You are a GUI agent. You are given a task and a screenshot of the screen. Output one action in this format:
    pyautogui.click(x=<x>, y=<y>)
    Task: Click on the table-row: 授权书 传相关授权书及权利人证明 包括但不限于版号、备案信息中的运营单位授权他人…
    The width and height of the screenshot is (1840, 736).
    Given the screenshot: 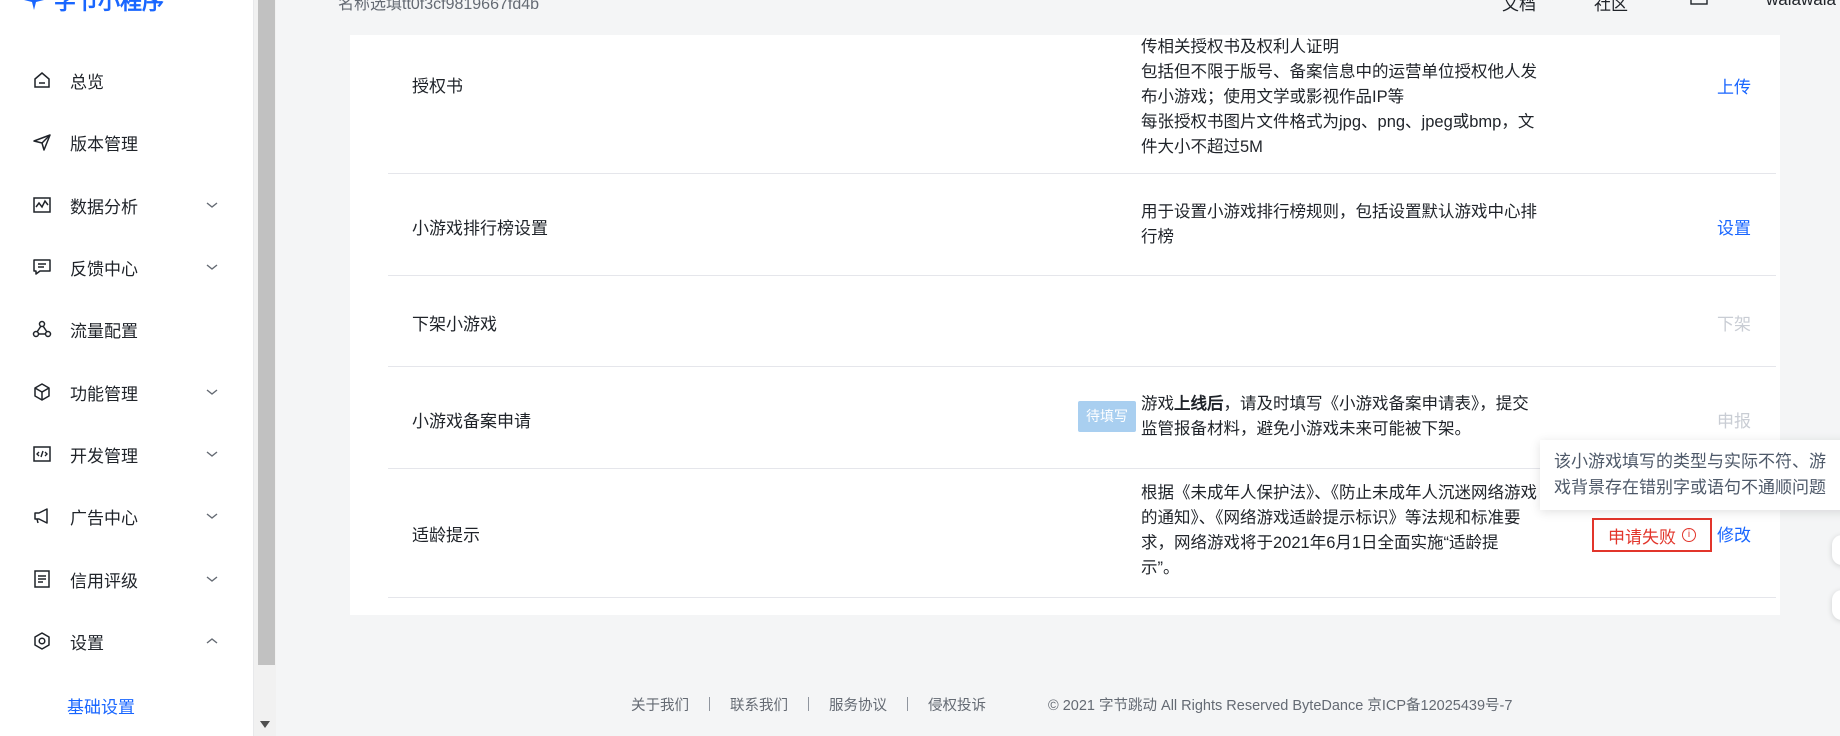 What is the action you would take?
    pyautogui.click(x=1082, y=104)
    